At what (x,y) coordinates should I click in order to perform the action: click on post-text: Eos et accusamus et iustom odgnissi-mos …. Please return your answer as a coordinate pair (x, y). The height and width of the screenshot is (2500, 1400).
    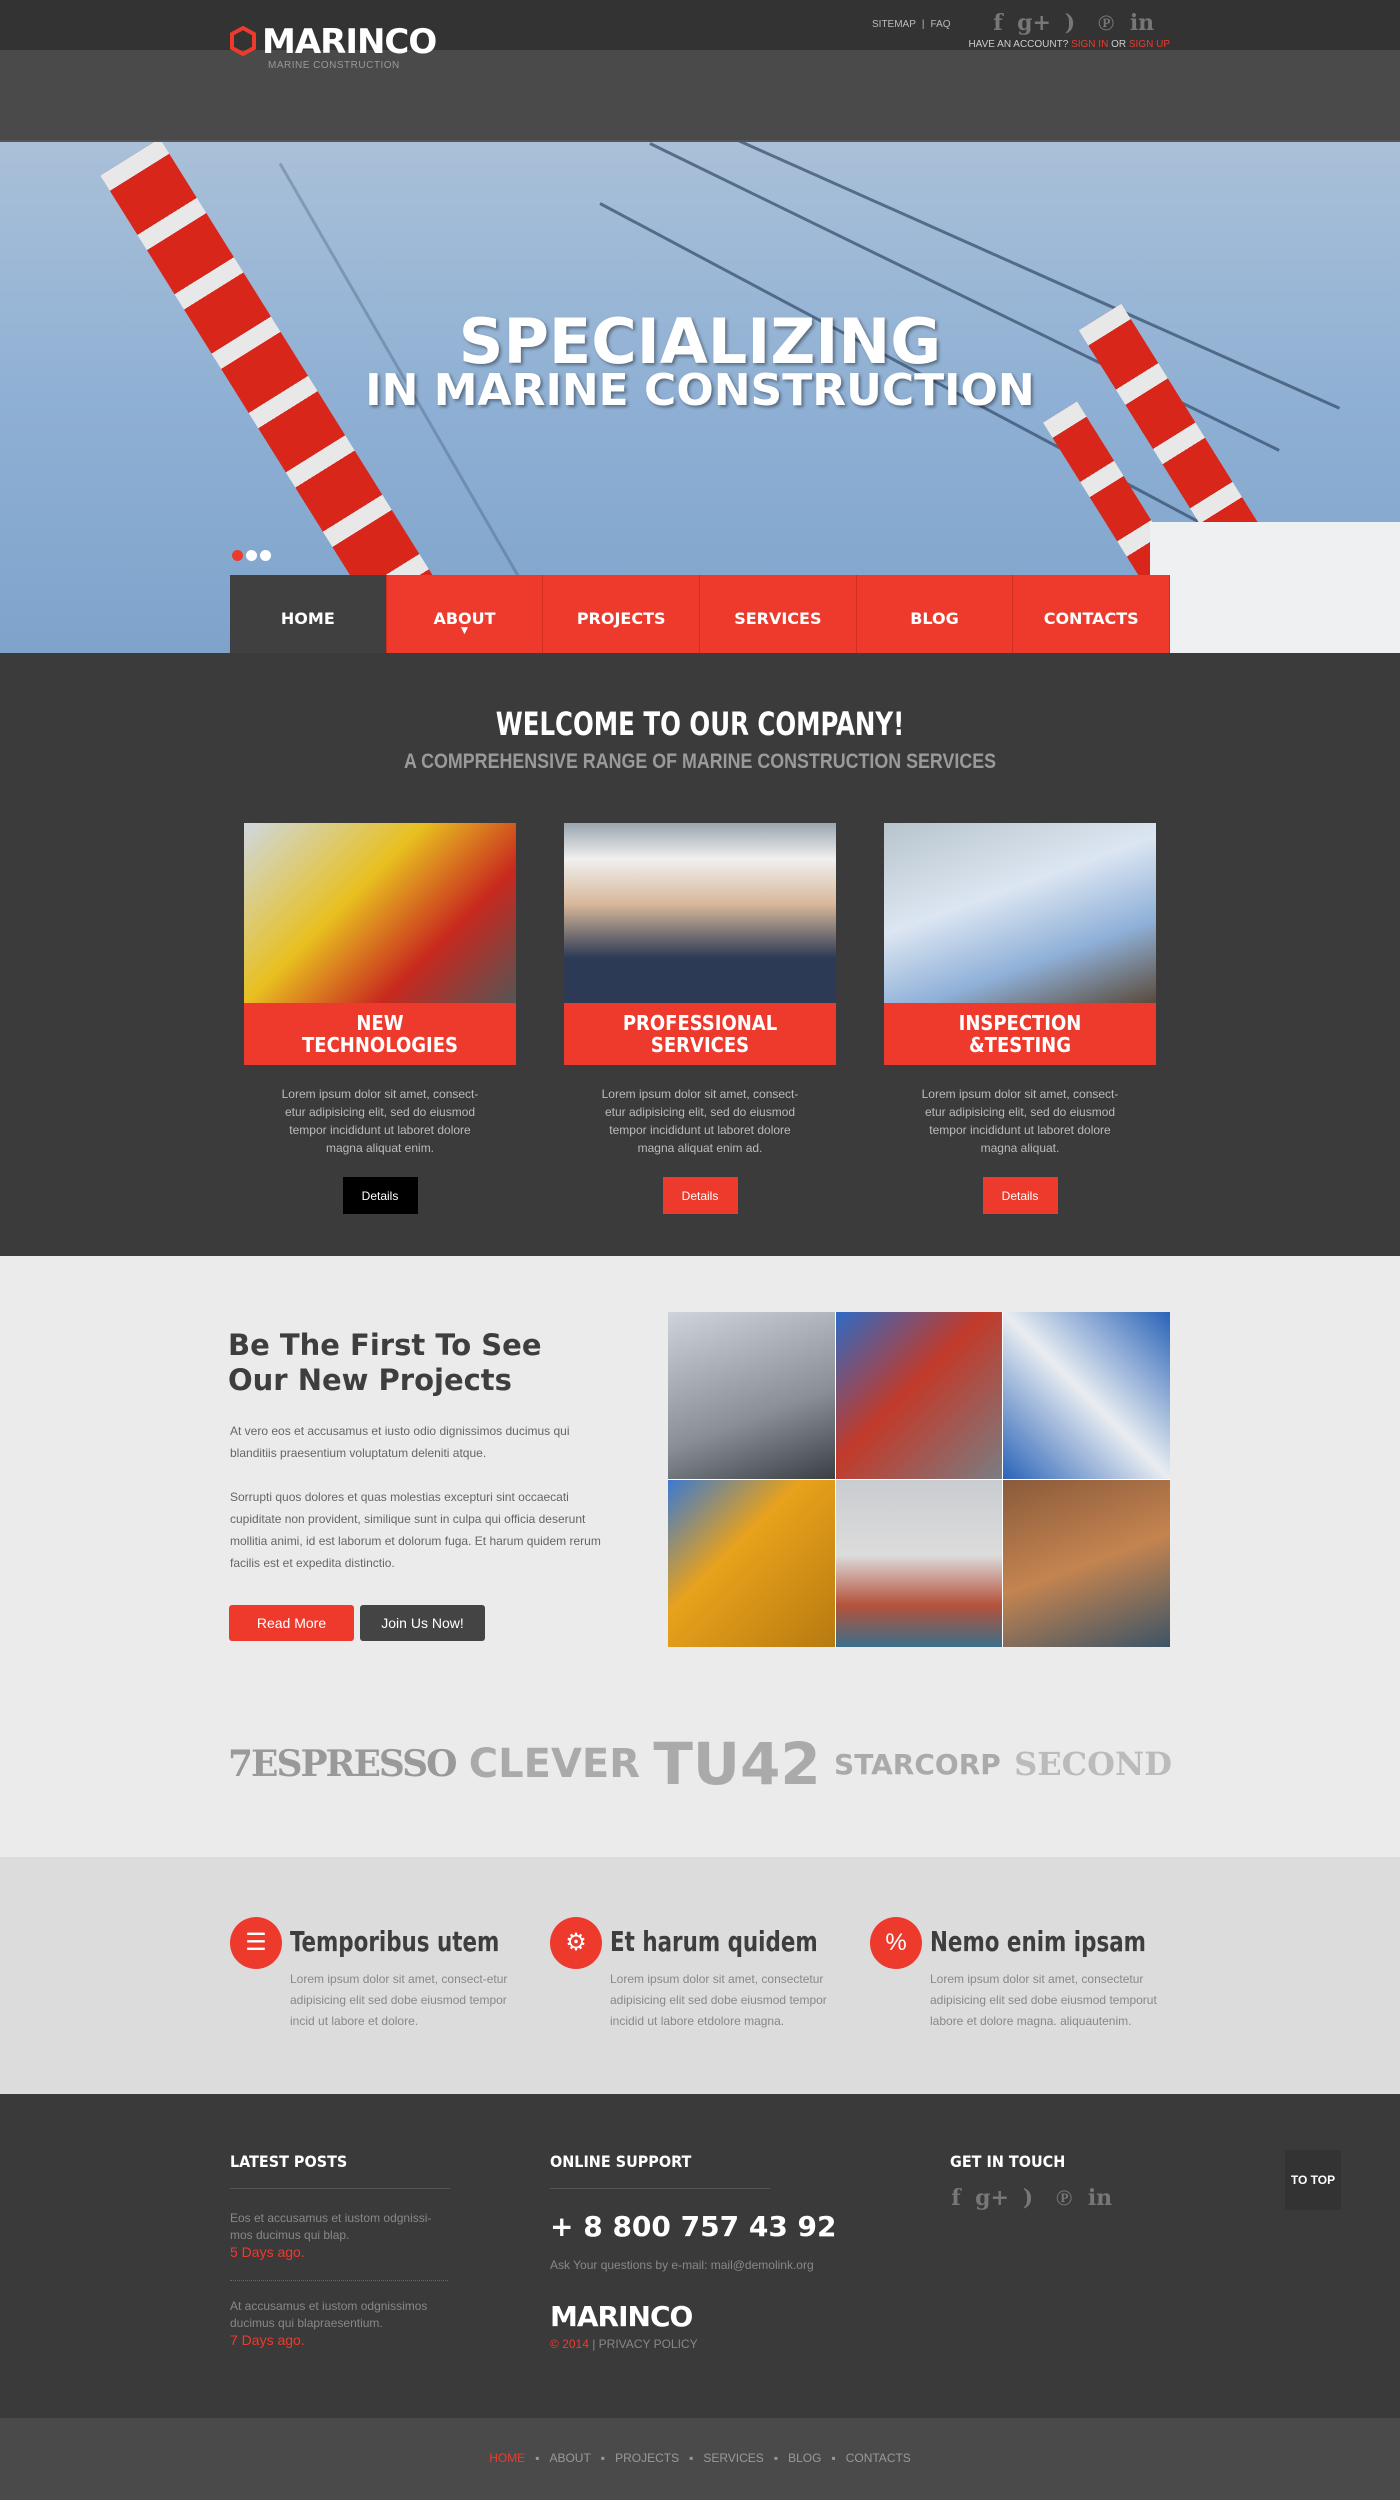
    Looking at the image, I should click on (331, 2226).